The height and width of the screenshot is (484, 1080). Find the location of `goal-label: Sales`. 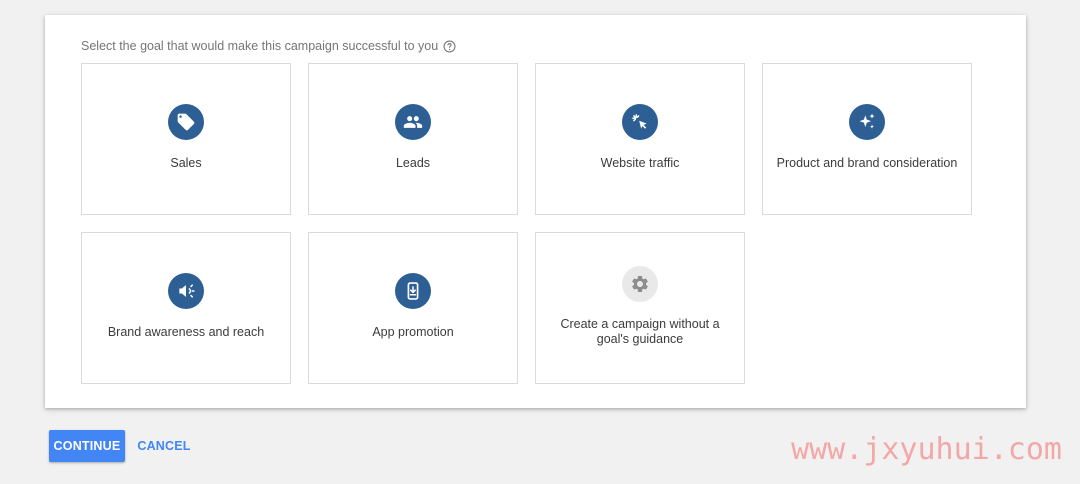

goal-label: Sales is located at coordinates (186, 163).